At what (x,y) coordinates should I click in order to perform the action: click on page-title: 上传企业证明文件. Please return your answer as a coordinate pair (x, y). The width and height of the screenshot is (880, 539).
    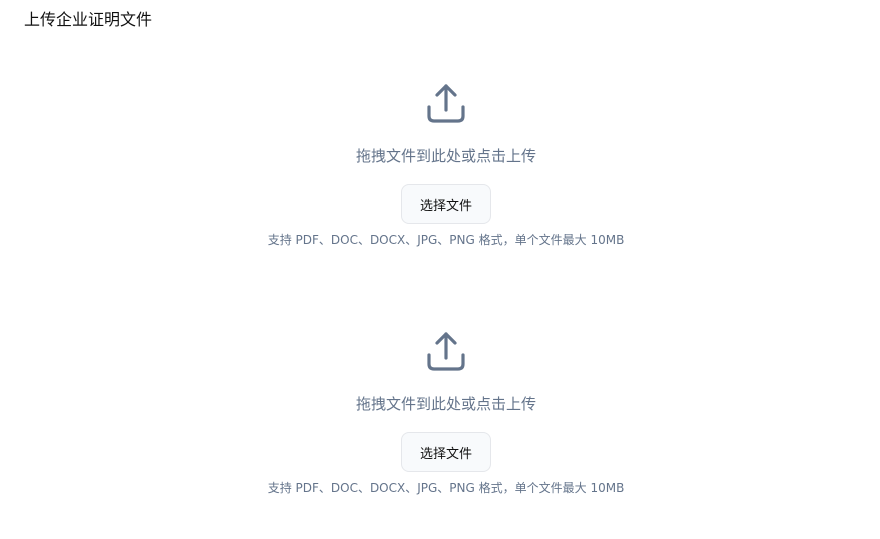
    Looking at the image, I should click on (88, 19).